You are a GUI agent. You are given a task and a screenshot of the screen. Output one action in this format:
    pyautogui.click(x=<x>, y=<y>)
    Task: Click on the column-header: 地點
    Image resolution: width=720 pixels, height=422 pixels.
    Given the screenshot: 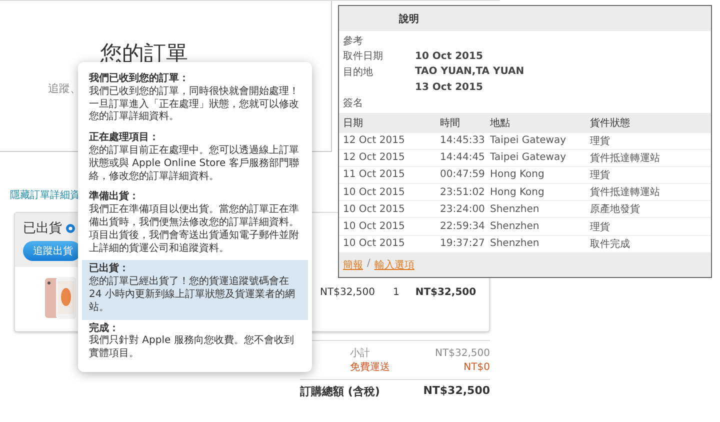 What is the action you would take?
    pyautogui.click(x=500, y=123)
    